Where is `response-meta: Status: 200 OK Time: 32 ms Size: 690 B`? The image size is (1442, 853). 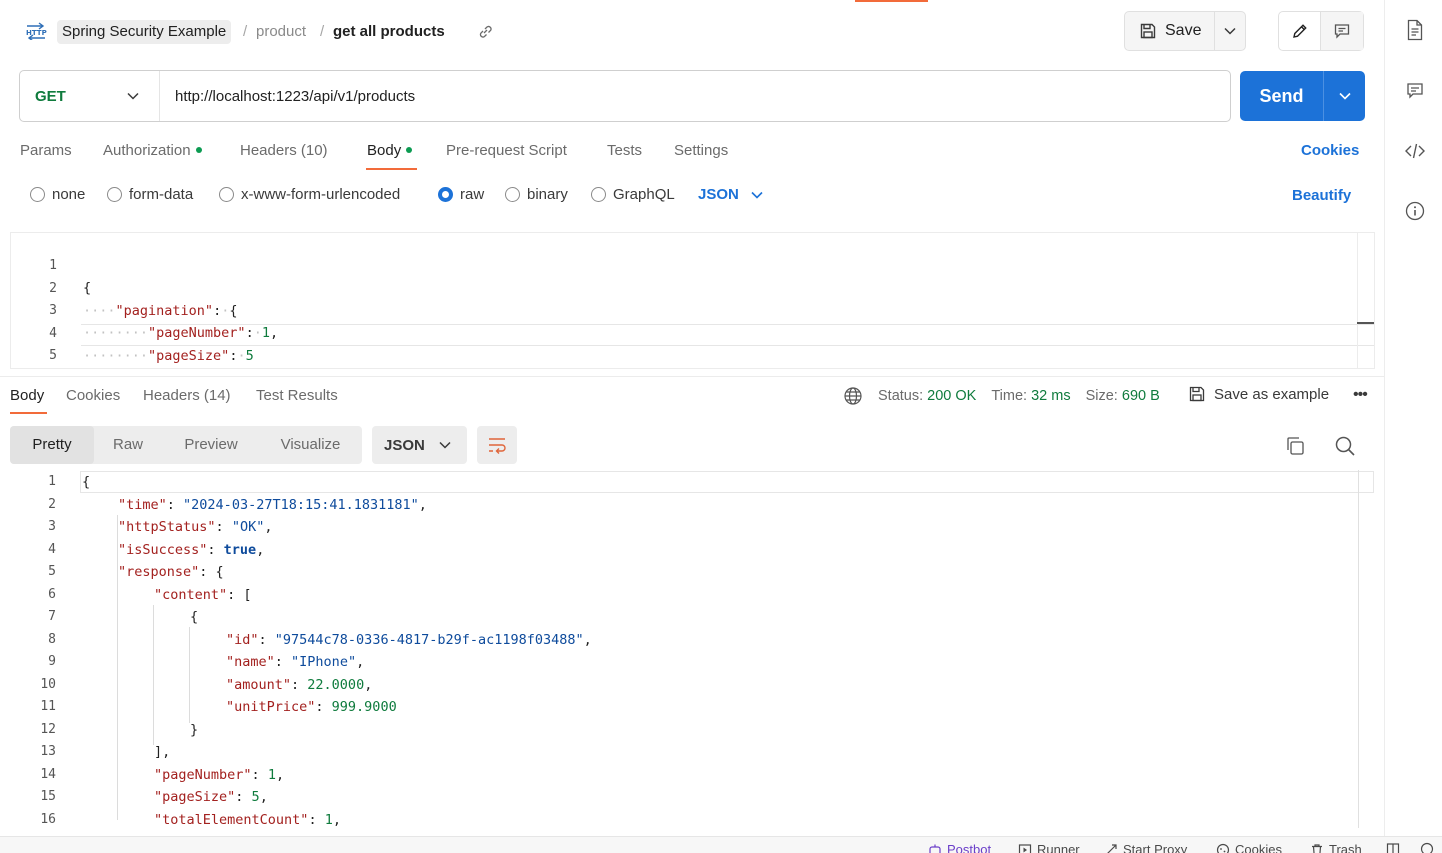
response-meta: Status: 200 OK Time: 32 ms Size: 690 B is located at coordinates (1001, 396).